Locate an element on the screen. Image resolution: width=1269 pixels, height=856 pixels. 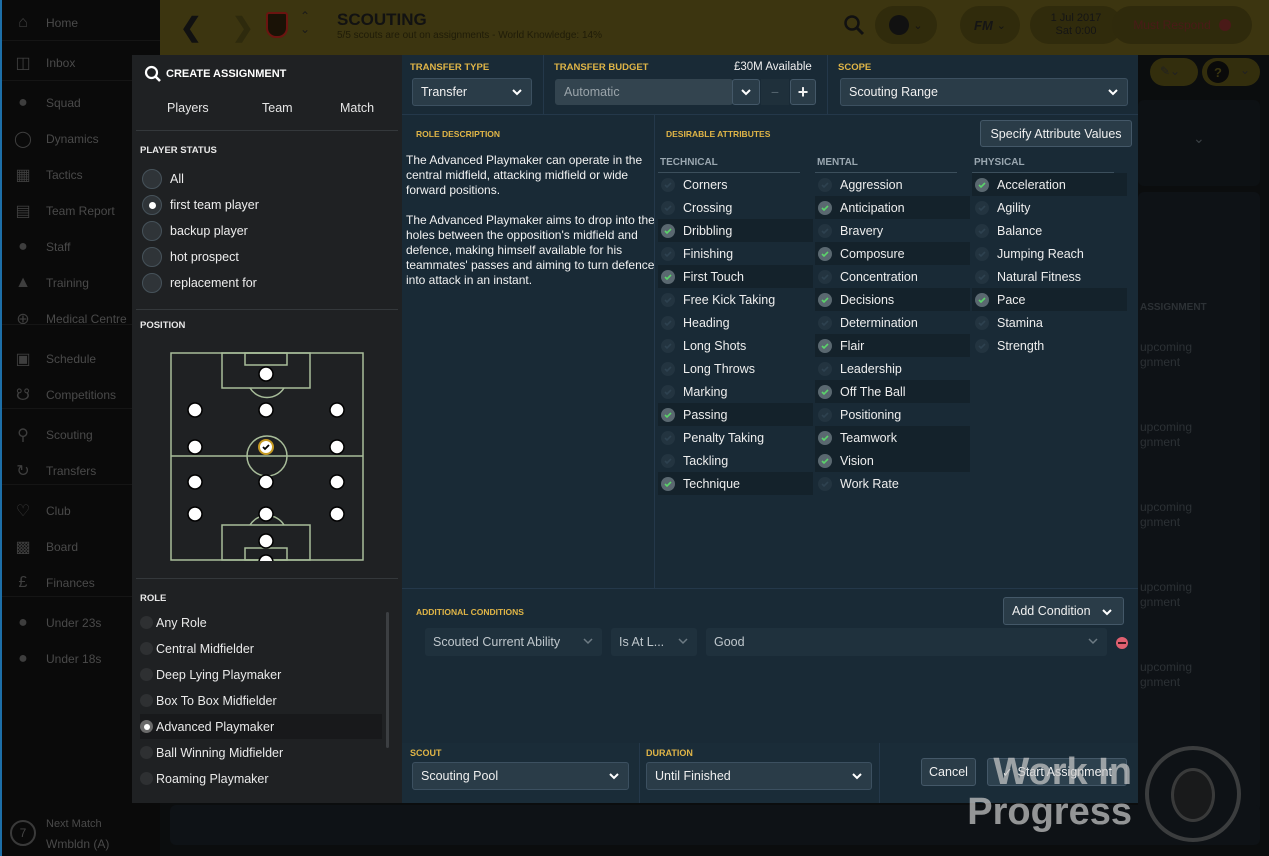
transfer-budget-input: Automatic is located at coordinates (644, 92).